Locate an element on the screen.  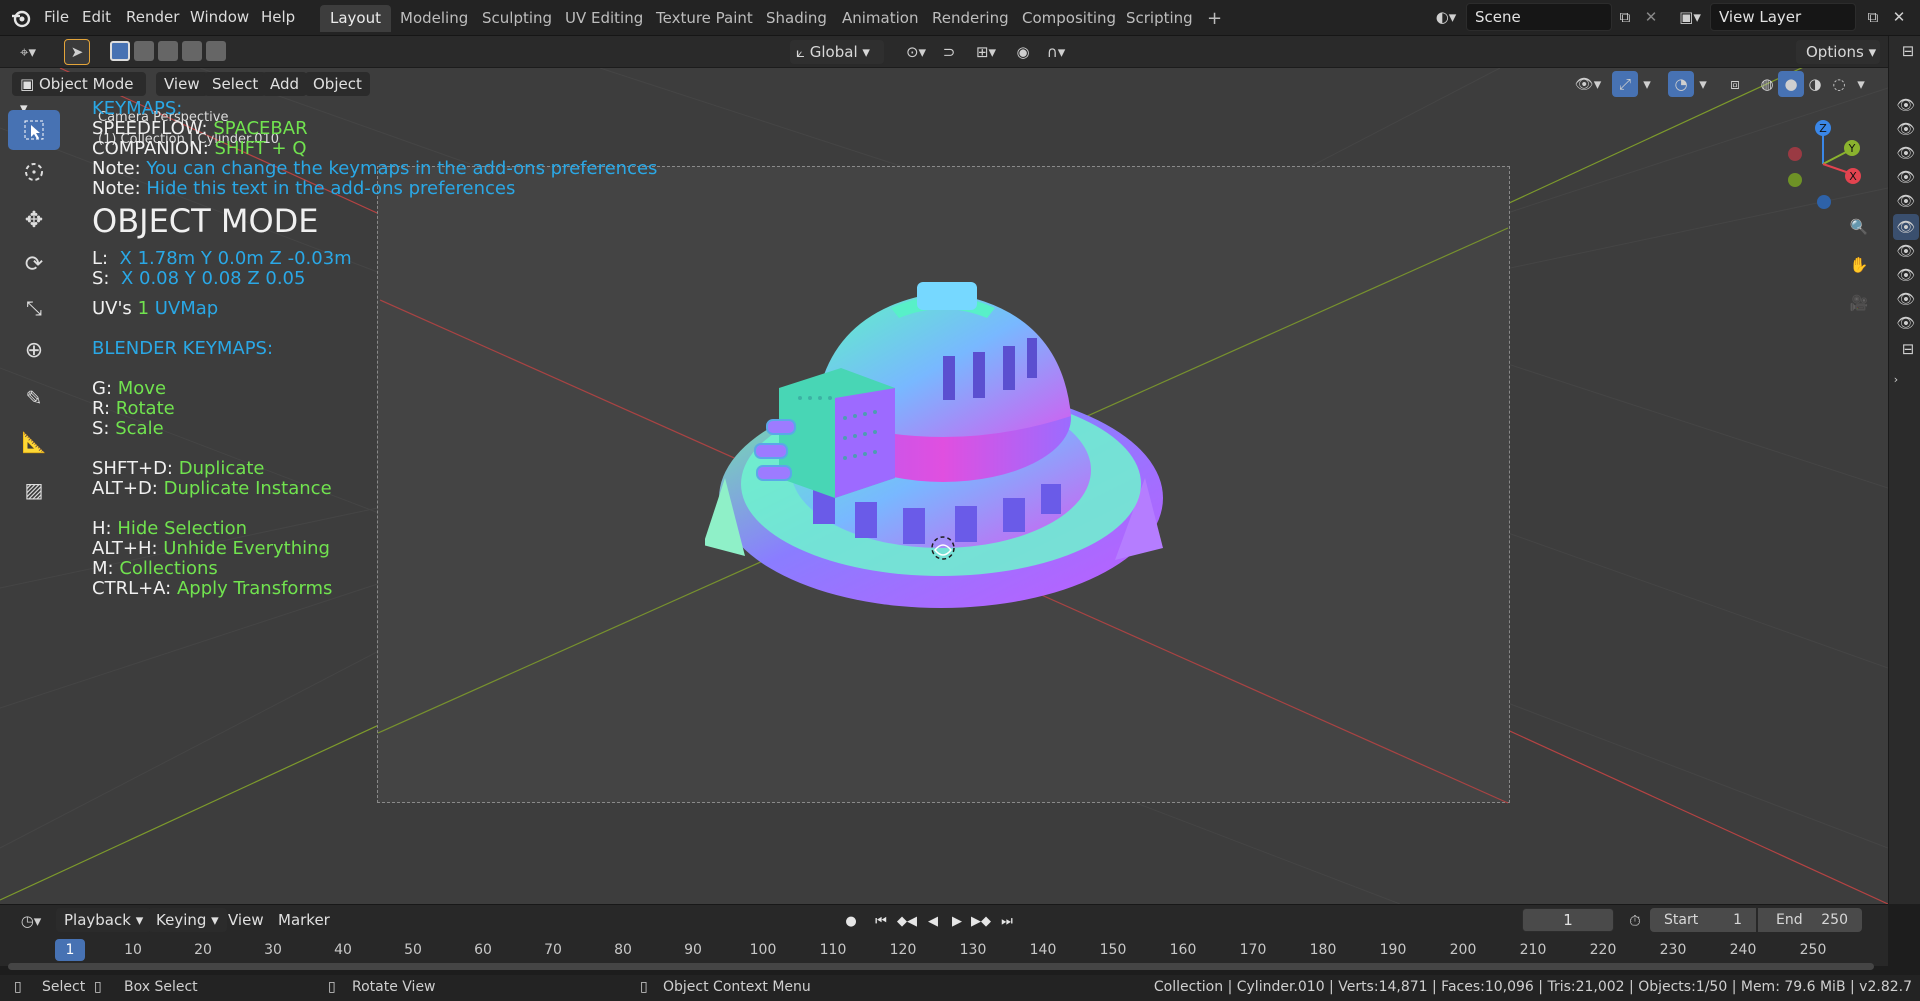
tool-scale: ⤡ is located at coordinates (34, 308).